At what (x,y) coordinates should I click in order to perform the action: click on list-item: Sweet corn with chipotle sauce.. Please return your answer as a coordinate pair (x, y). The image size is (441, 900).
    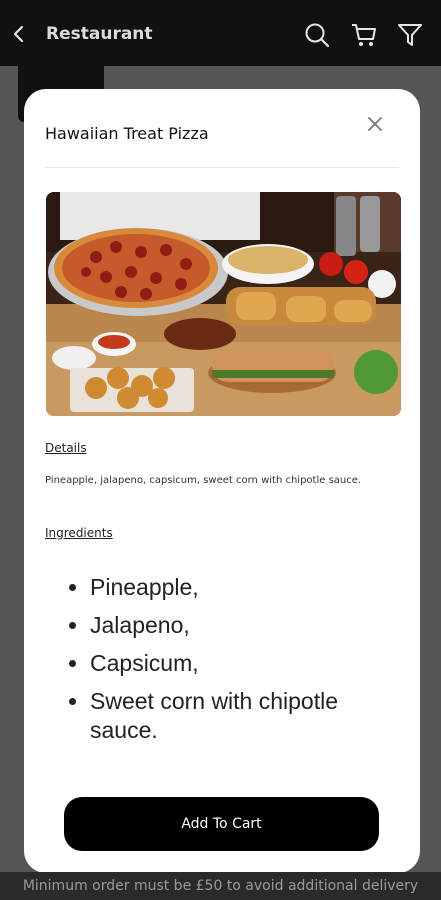
    Looking at the image, I should click on (240, 716).